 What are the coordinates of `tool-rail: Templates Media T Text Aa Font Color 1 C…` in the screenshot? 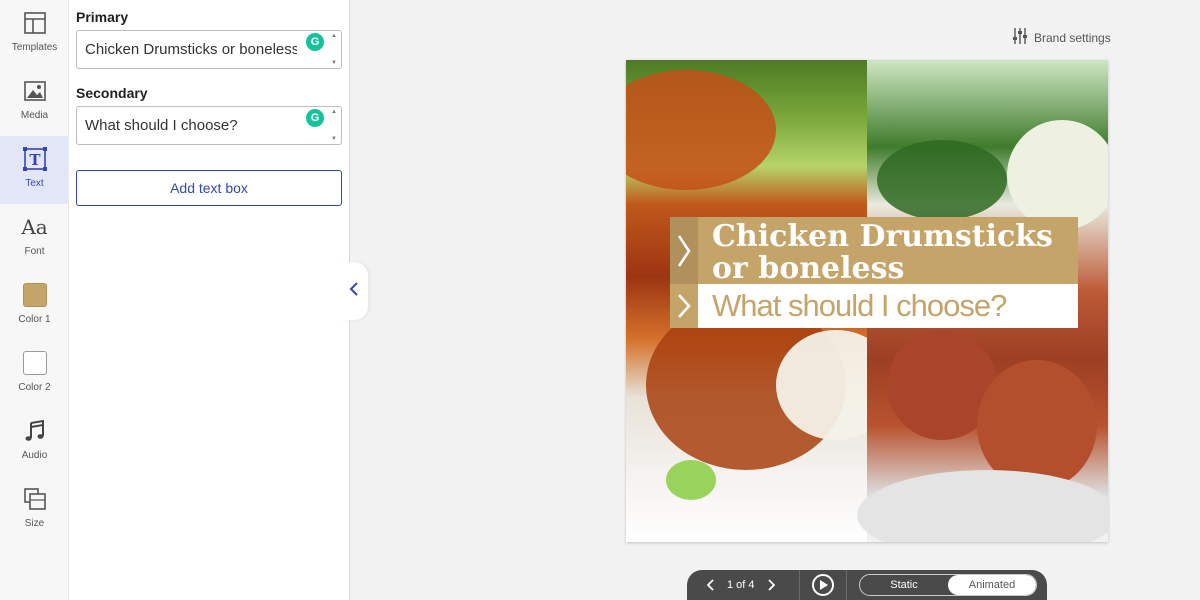 It's located at (34, 300).